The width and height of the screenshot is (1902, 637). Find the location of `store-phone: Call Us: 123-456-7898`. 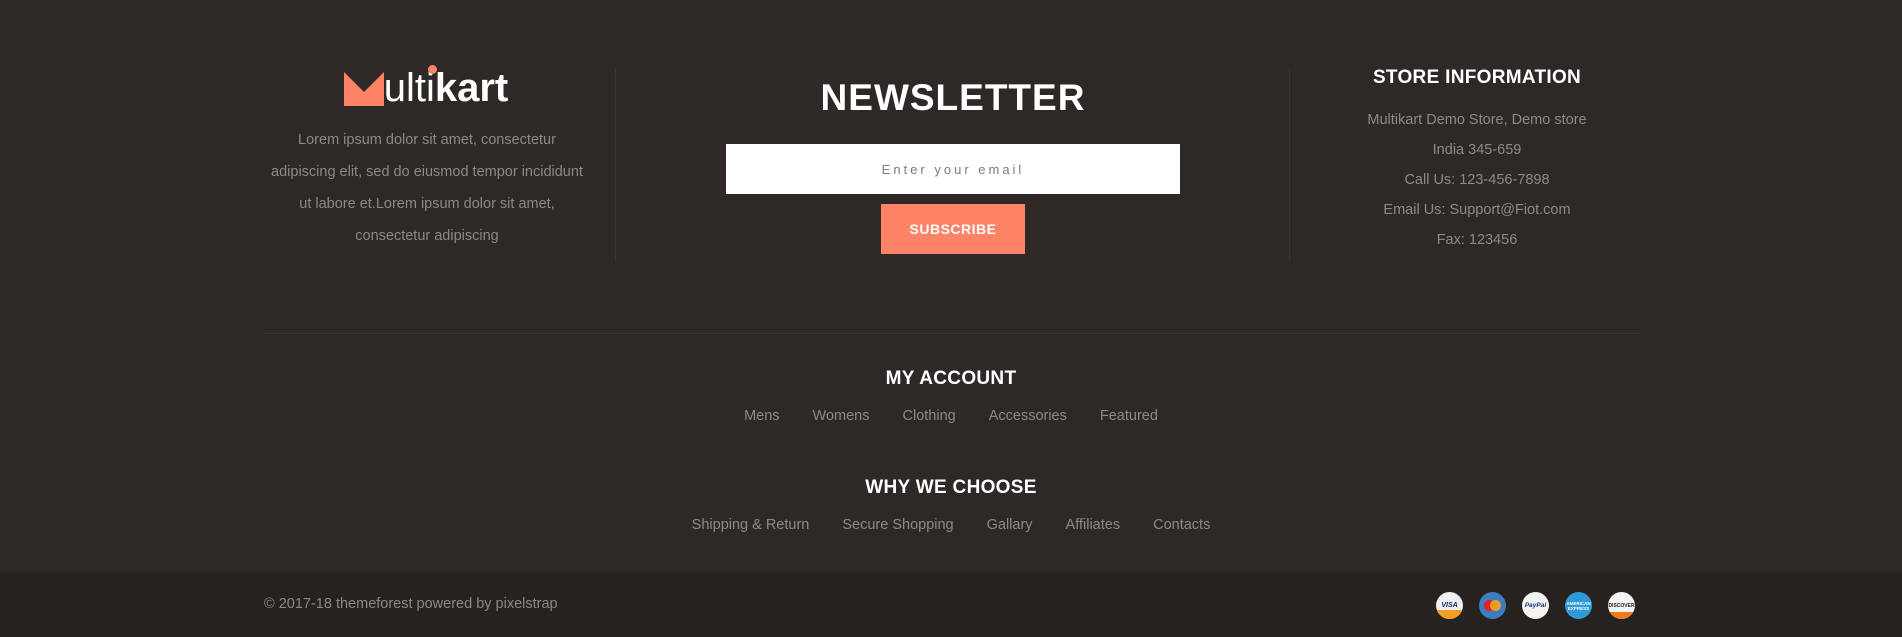

store-phone: Call Us: 123-456-7898 is located at coordinates (1477, 180).